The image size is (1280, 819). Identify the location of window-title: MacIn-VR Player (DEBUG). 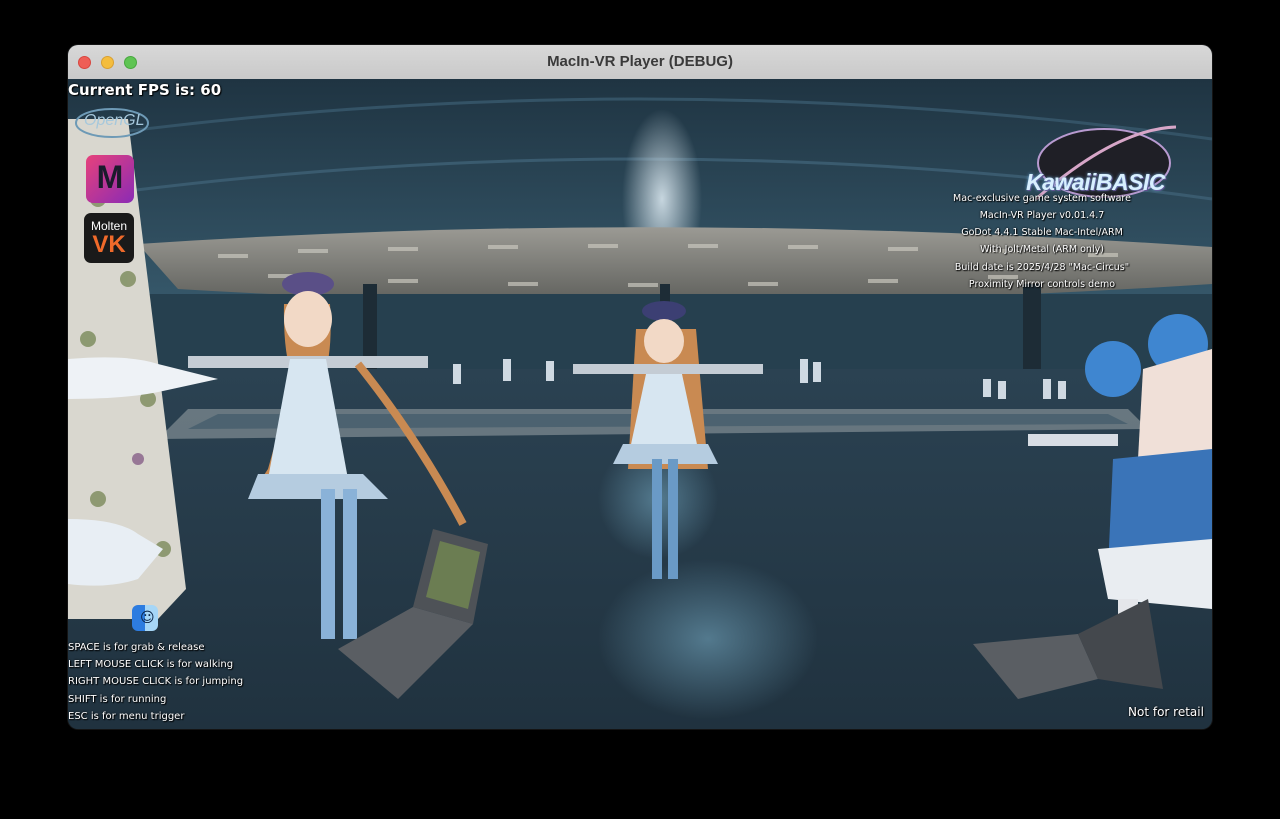
(640, 61).